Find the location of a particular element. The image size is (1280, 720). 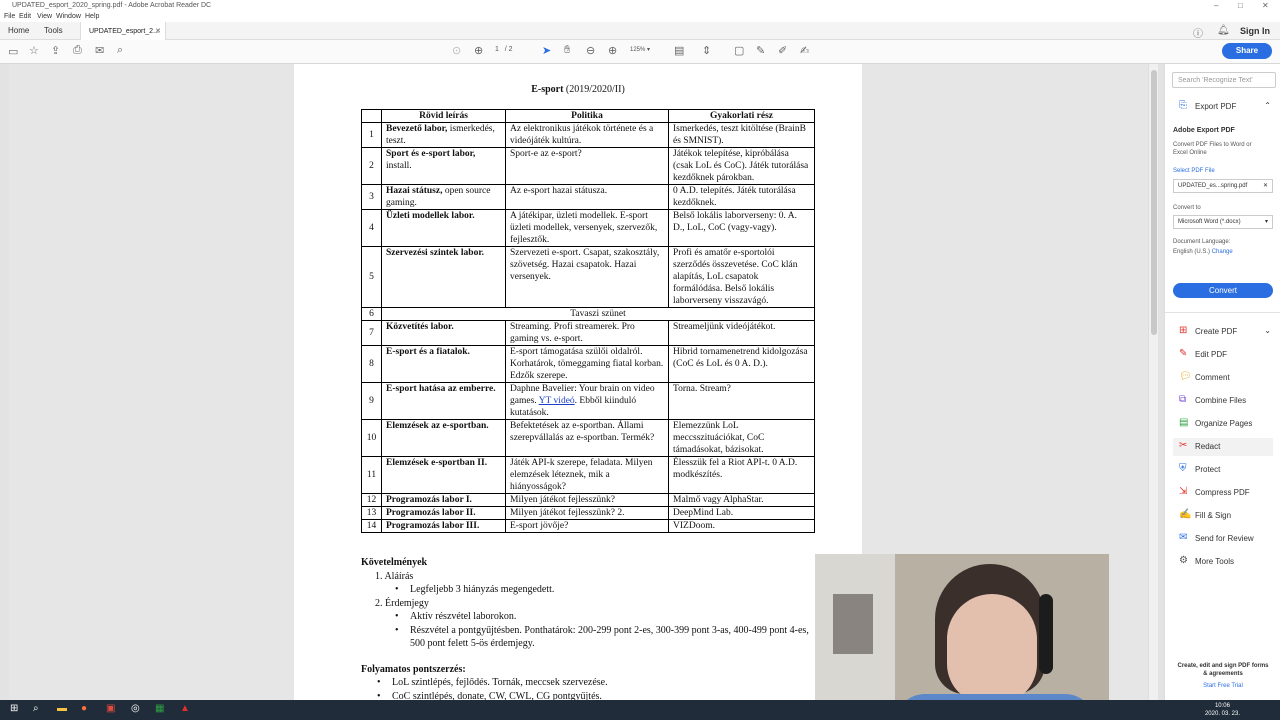

zoom-out-icon: ⊖ is located at coordinates (590, 50).